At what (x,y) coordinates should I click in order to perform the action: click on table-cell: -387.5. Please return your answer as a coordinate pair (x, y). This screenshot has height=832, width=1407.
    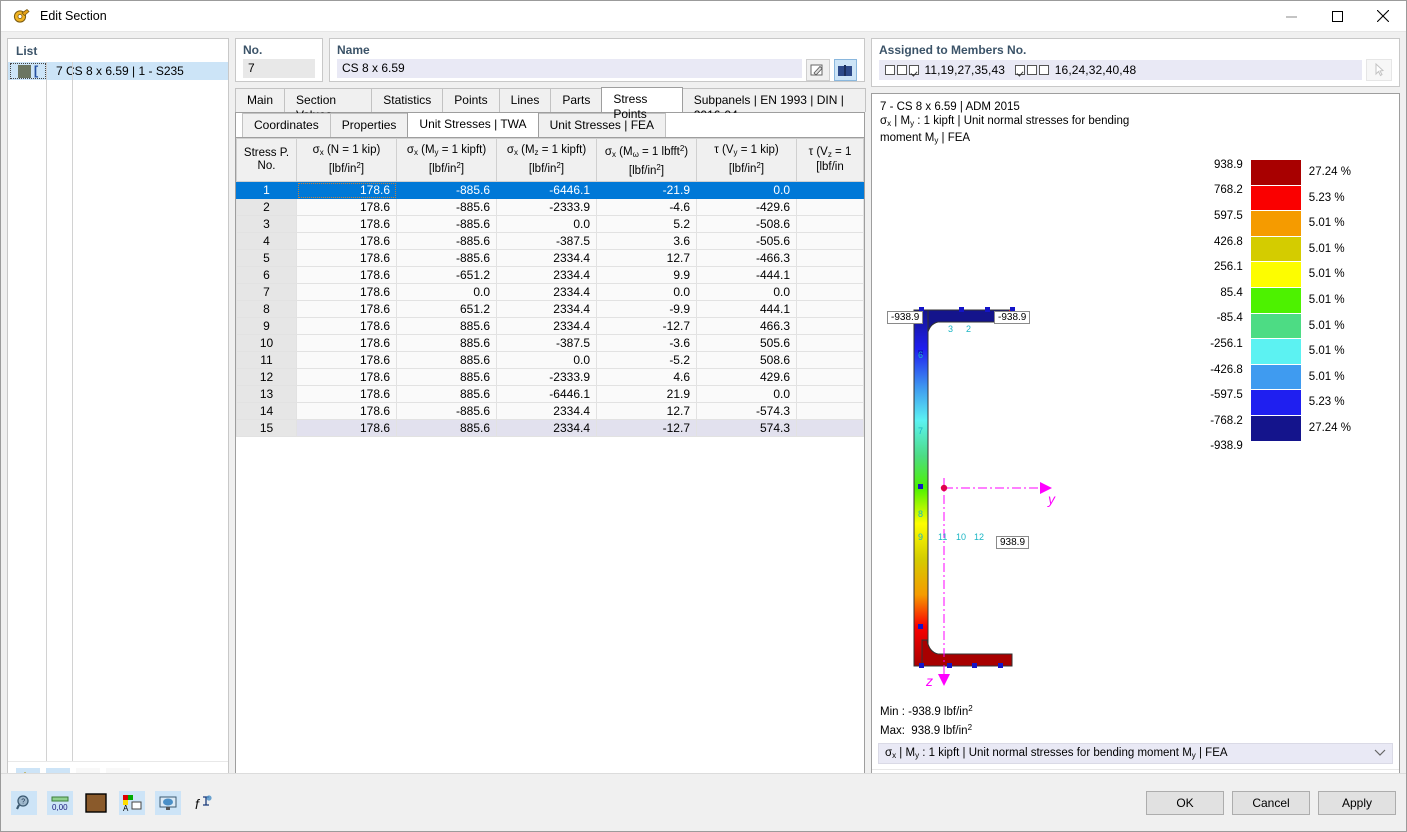
    Looking at the image, I should click on (546, 343).